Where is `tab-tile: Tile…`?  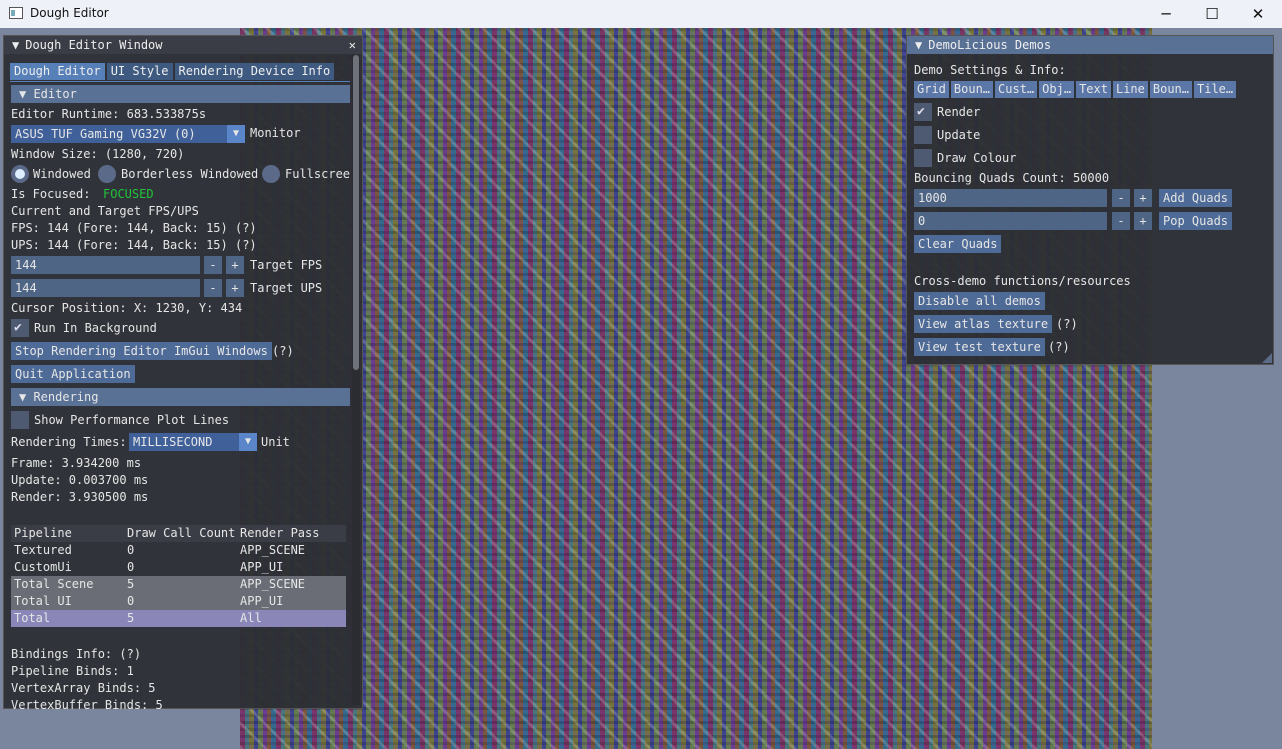
tab-tile: Tile… is located at coordinates (1215, 89).